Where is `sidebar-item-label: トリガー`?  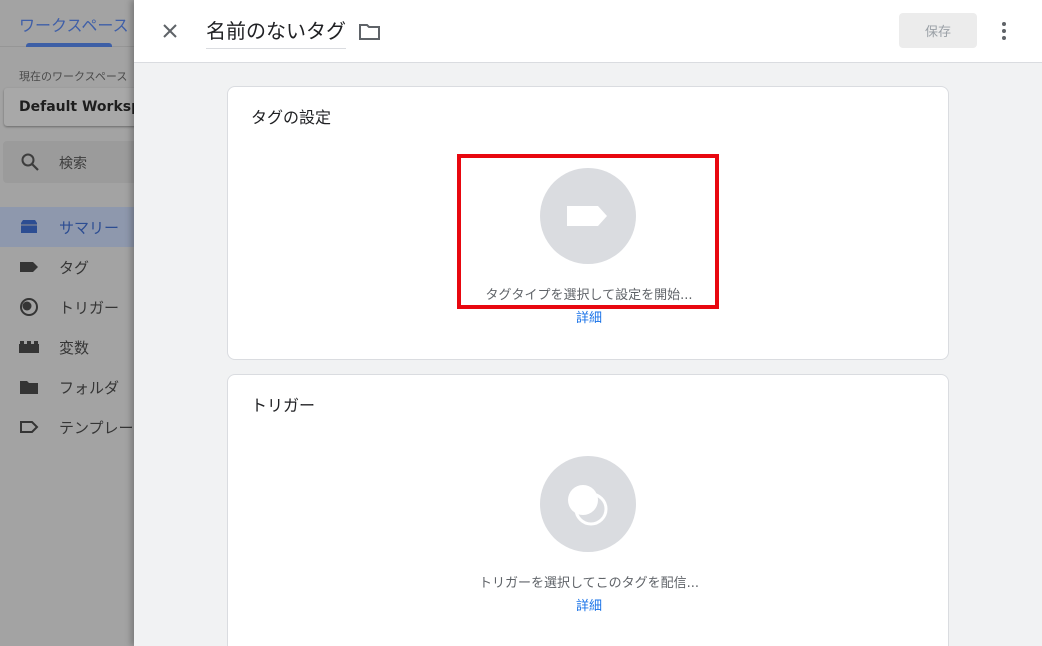
sidebar-item-label: トリガー is located at coordinates (89, 308).